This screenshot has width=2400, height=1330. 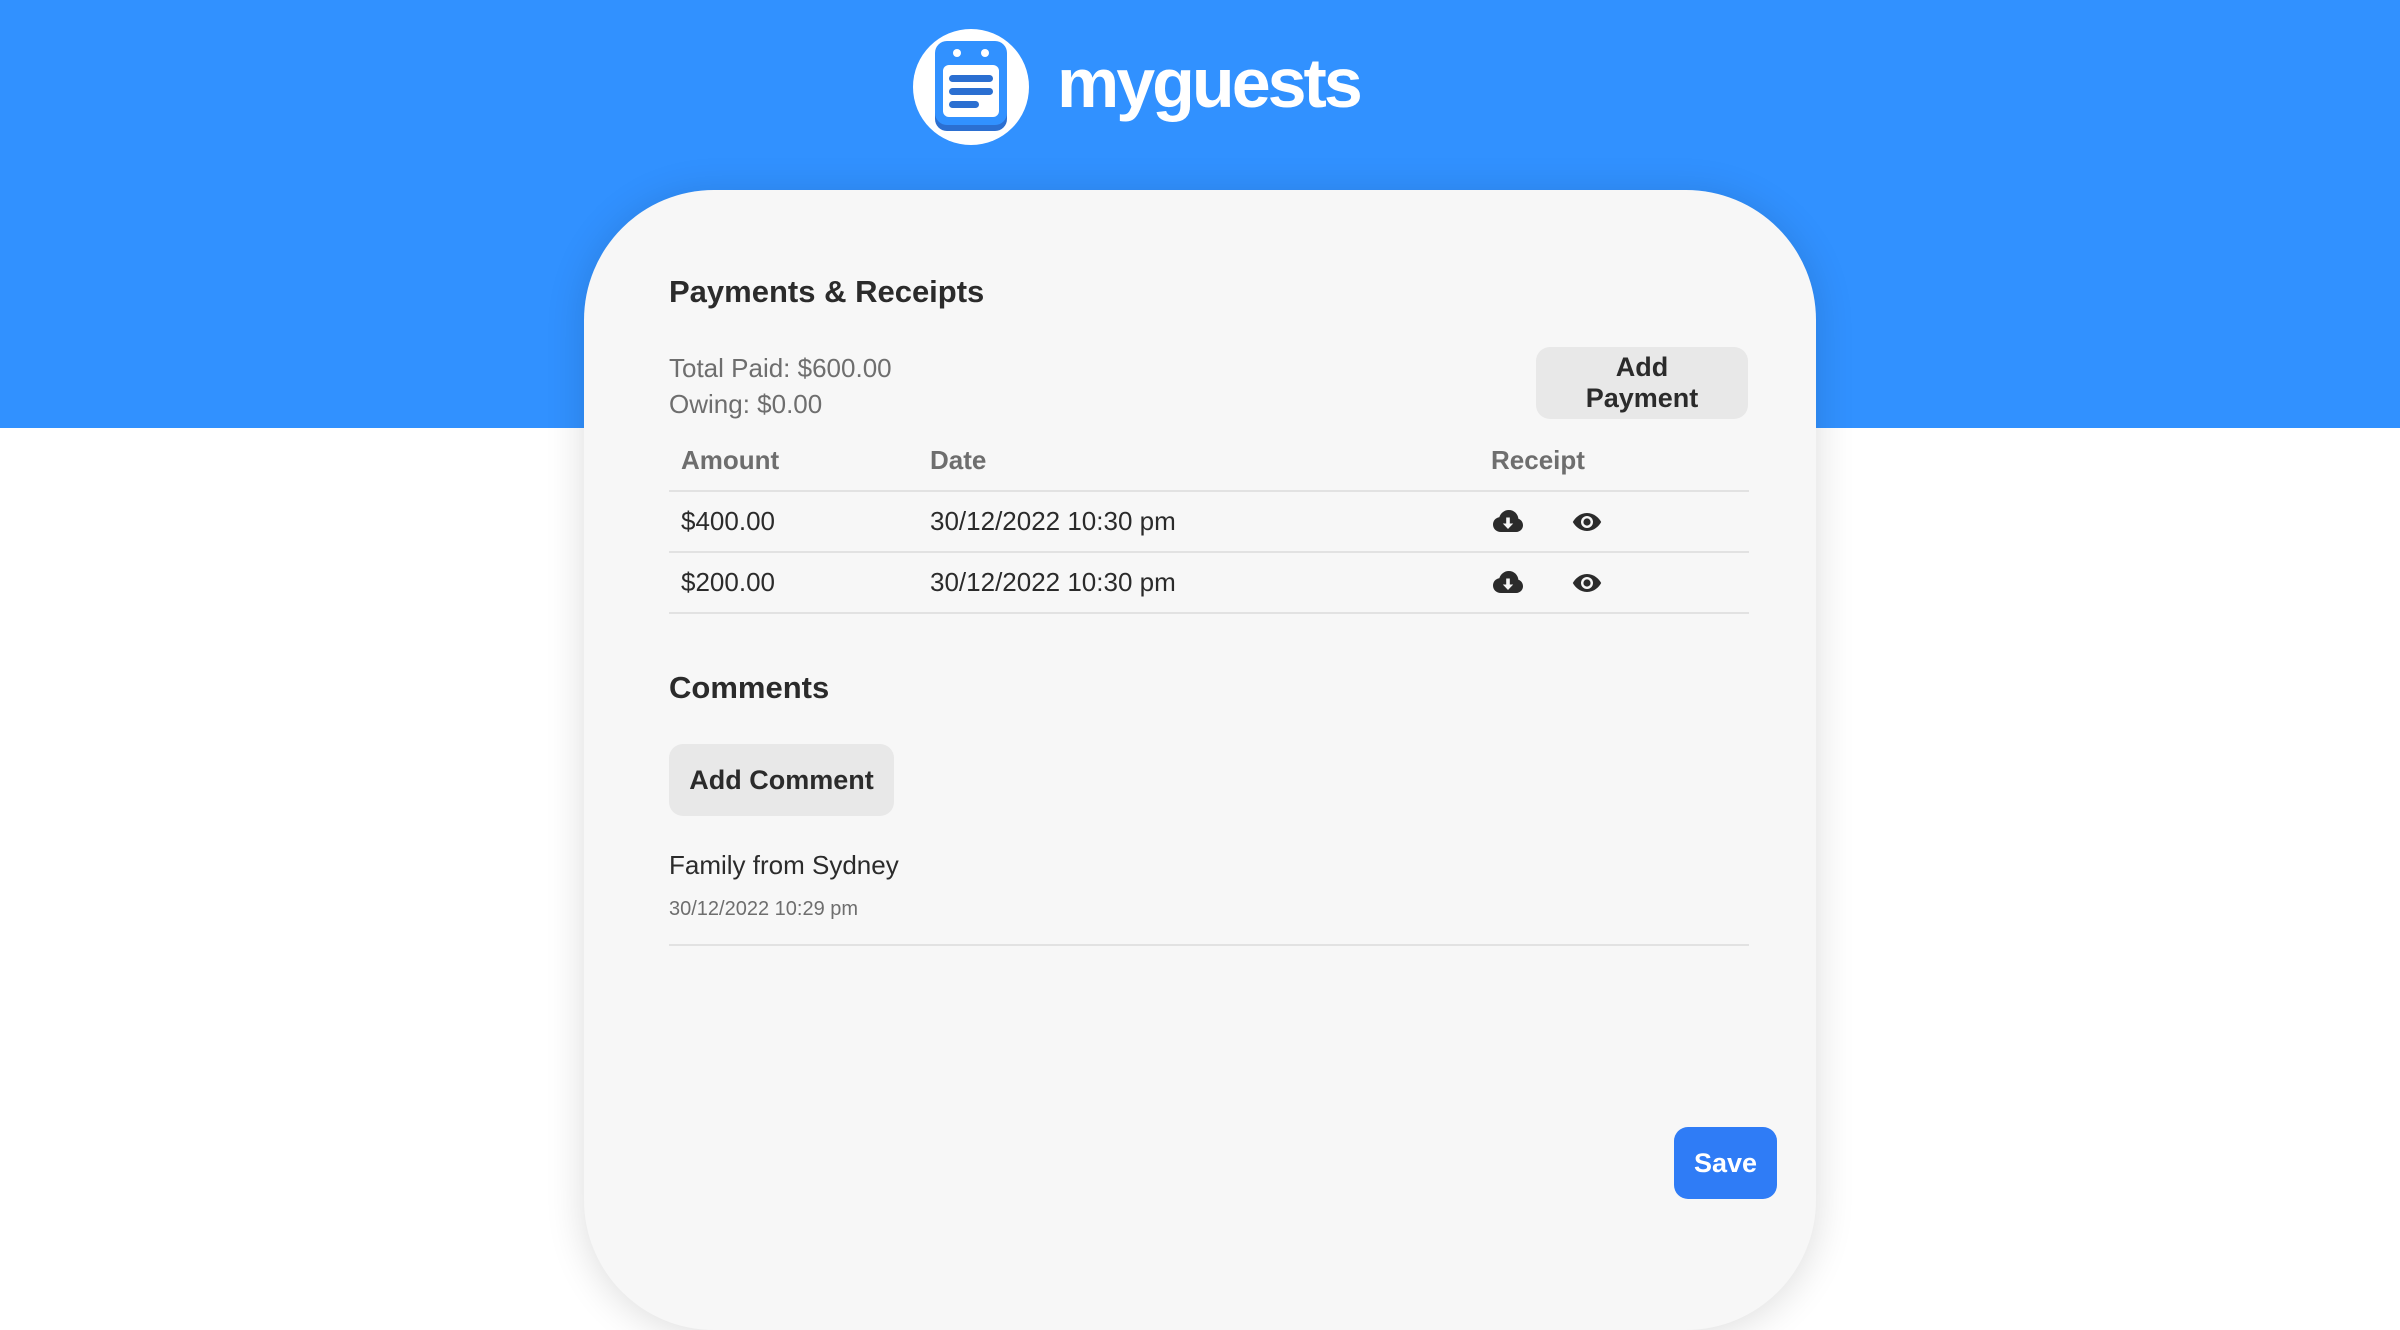 I want to click on payment-amount: $400.00, so click(x=793, y=522).